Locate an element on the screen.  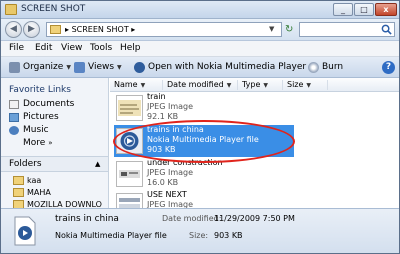
favorite-links-heading: Favorite Links is located at coordinates (40, 90).